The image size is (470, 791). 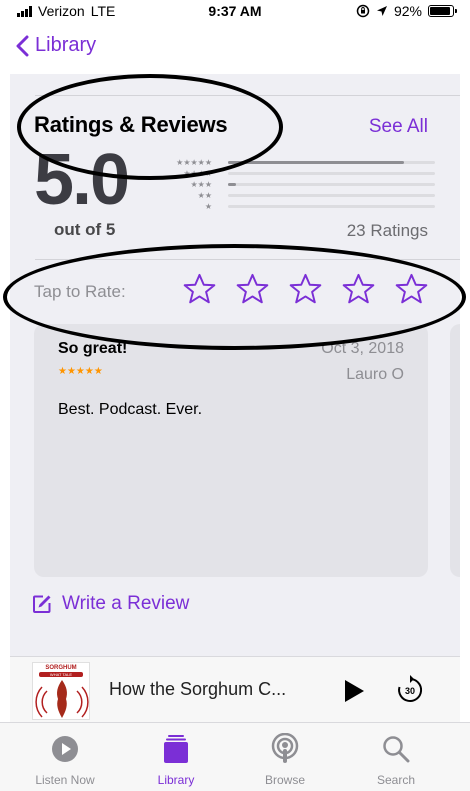 I want to click on compose-icon, so click(x=42, y=604).